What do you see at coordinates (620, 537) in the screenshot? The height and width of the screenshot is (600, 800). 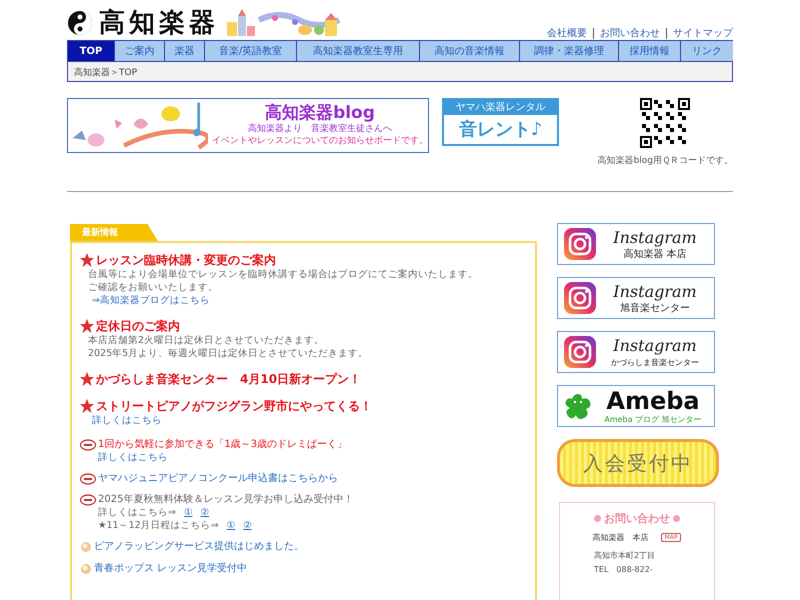 I see `store-name: 高知楽器 本店` at bounding box center [620, 537].